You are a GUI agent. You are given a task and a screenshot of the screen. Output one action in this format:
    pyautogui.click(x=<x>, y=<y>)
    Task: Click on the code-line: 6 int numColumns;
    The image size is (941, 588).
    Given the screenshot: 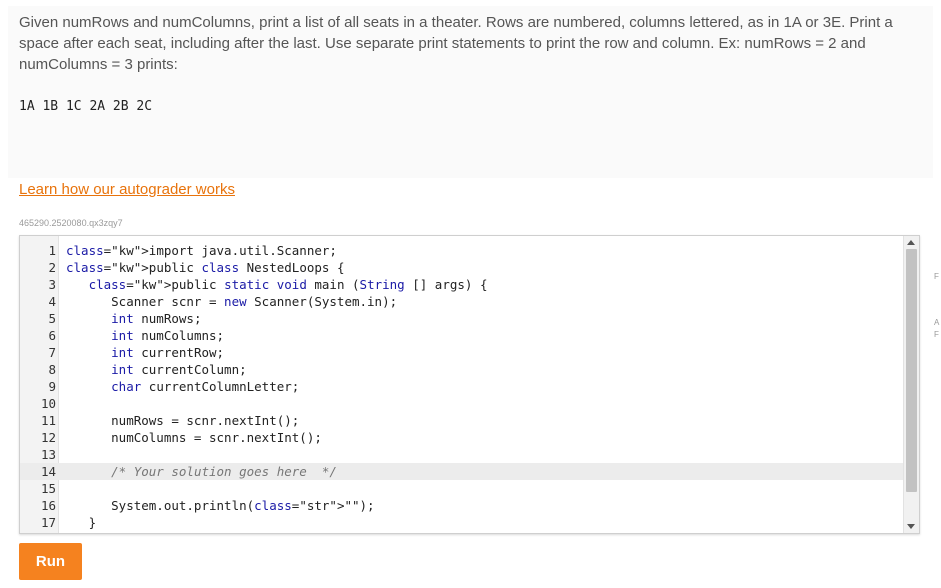 What is the action you would take?
    pyautogui.click(x=462, y=335)
    